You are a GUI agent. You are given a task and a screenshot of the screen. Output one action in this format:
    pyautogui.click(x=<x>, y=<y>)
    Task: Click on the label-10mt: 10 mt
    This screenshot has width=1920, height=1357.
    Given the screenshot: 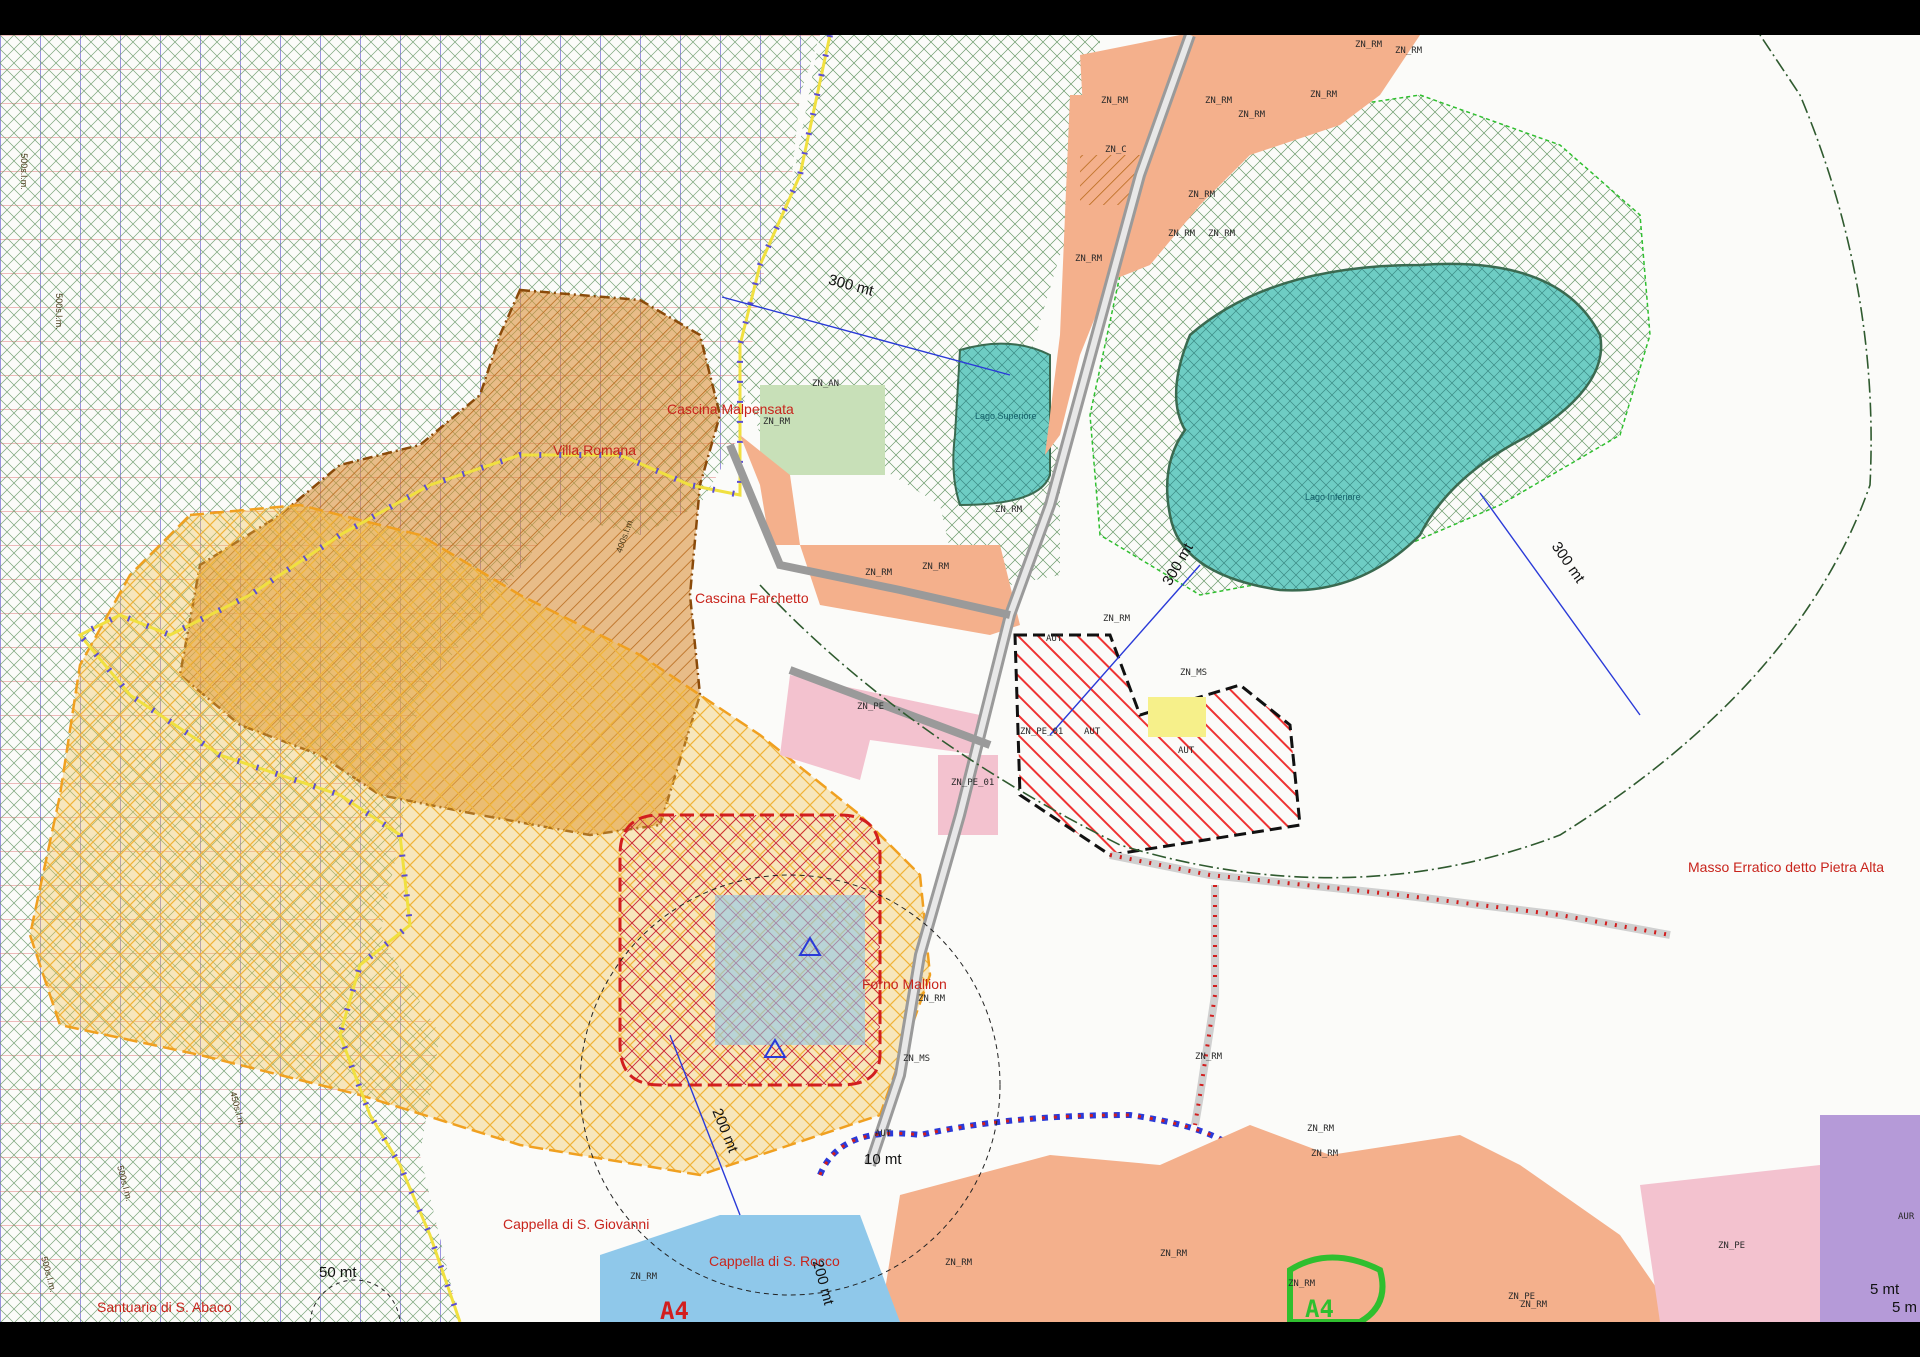 What is the action you would take?
    pyautogui.click(x=883, y=1159)
    